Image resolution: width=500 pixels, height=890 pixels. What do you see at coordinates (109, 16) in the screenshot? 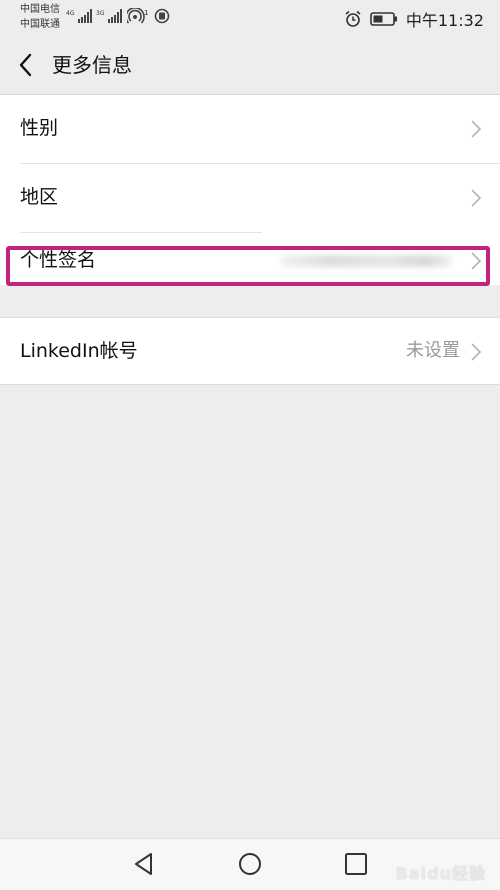
I see `signal-2-icon: 3G` at bounding box center [109, 16].